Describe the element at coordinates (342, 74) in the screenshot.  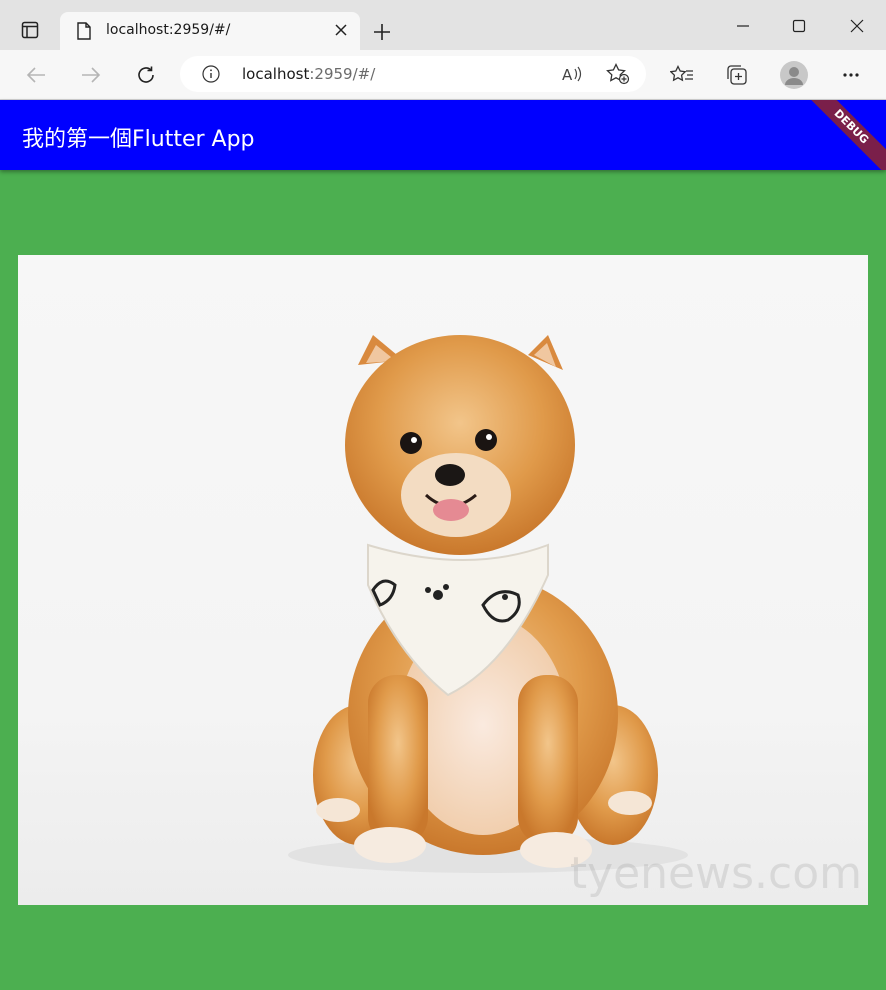
I see `url-path: :2959/#/` at that location.